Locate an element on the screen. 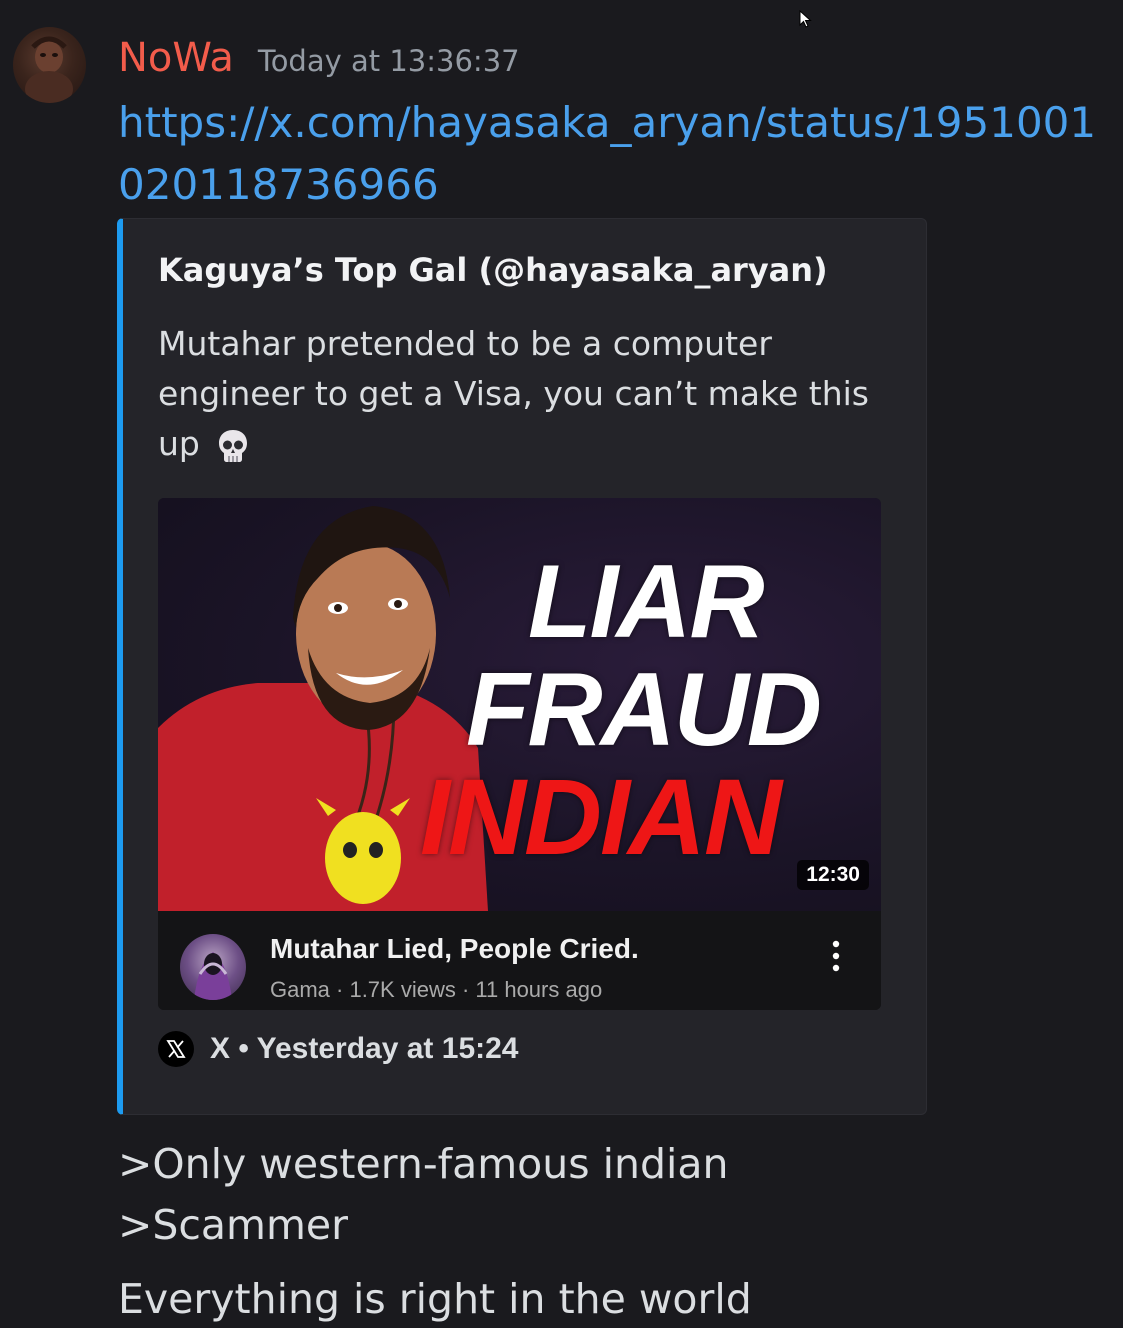  video-title: Mutahar Lied, People Cried. is located at coordinates (454, 949).